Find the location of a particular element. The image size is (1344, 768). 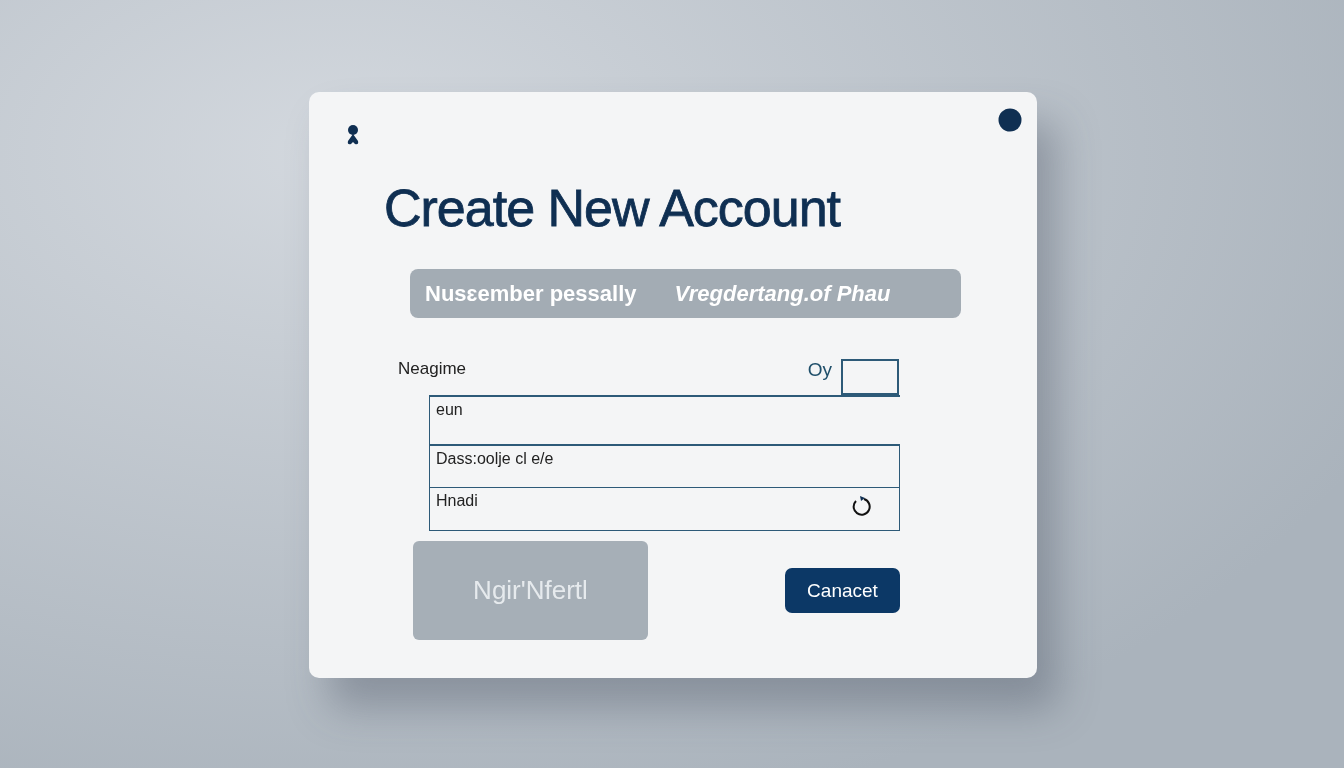

person-icon is located at coordinates (353, 135).